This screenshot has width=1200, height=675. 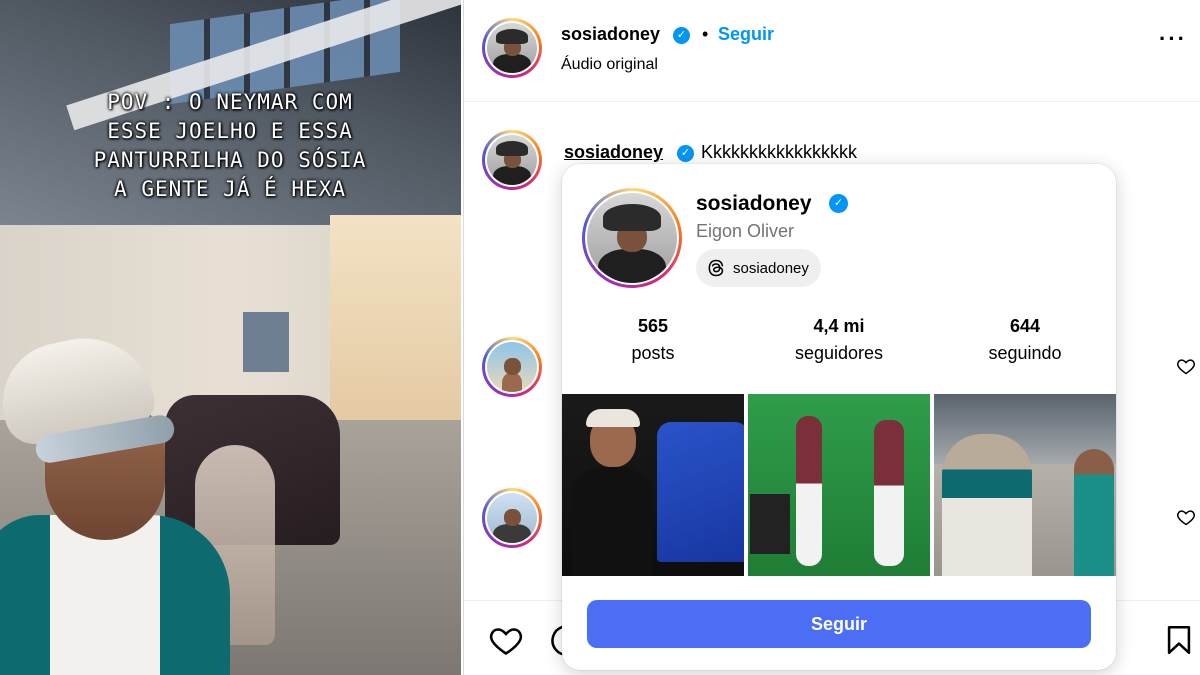 What do you see at coordinates (512, 48) in the screenshot?
I see `header-avatar` at bounding box center [512, 48].